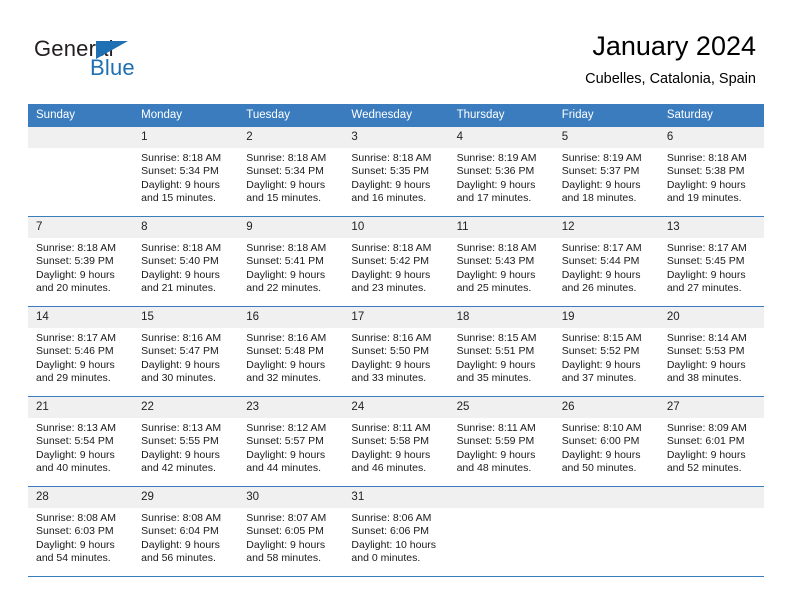 This screenshot has height=612, width=792. Describe the element at coordinates (705, 171) in the screenshot. I see `sunset-text: Sunset: 5:38 PM` at that location.